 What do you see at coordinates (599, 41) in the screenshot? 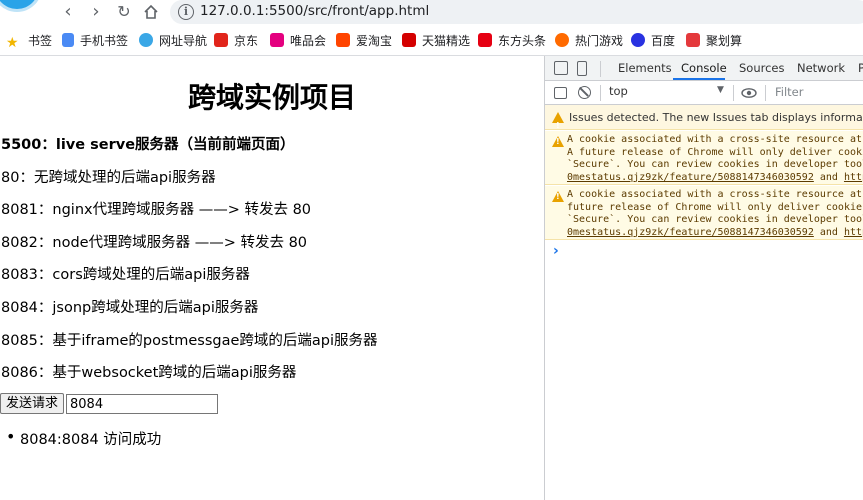
I see `bookmark-label: 热门游戏` at bounding box center [599, 41].